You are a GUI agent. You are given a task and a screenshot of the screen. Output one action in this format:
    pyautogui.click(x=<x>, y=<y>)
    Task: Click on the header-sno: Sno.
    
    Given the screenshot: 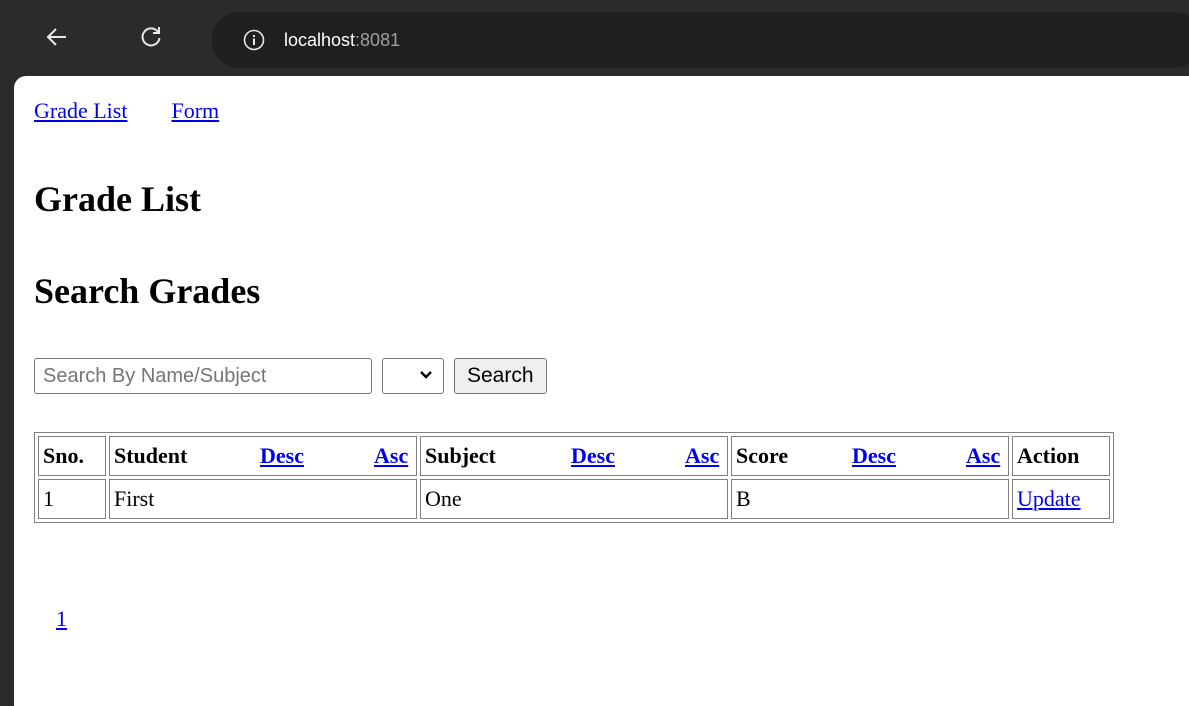 What is the action you would take?
    pyautogui.click(x=72, y=456)
    